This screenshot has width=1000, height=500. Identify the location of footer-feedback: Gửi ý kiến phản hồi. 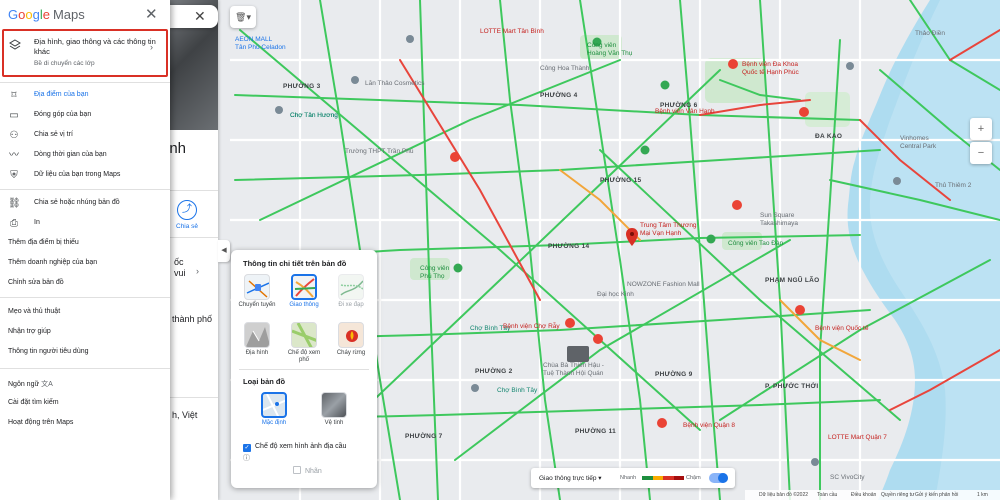
(936, 495).